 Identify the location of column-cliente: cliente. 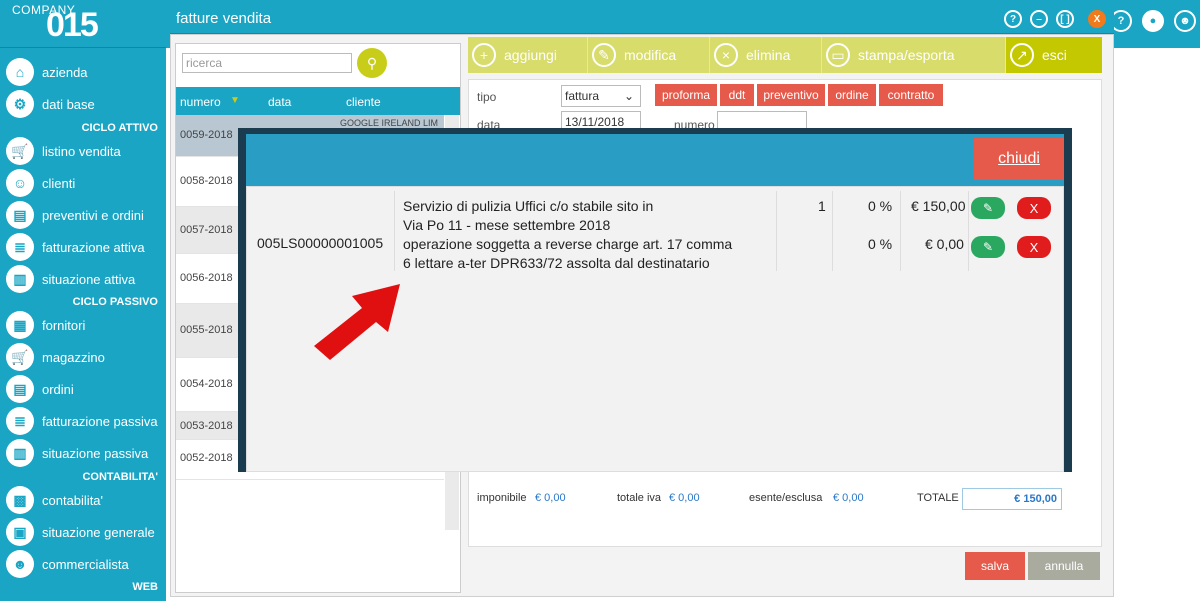
(363, 102).